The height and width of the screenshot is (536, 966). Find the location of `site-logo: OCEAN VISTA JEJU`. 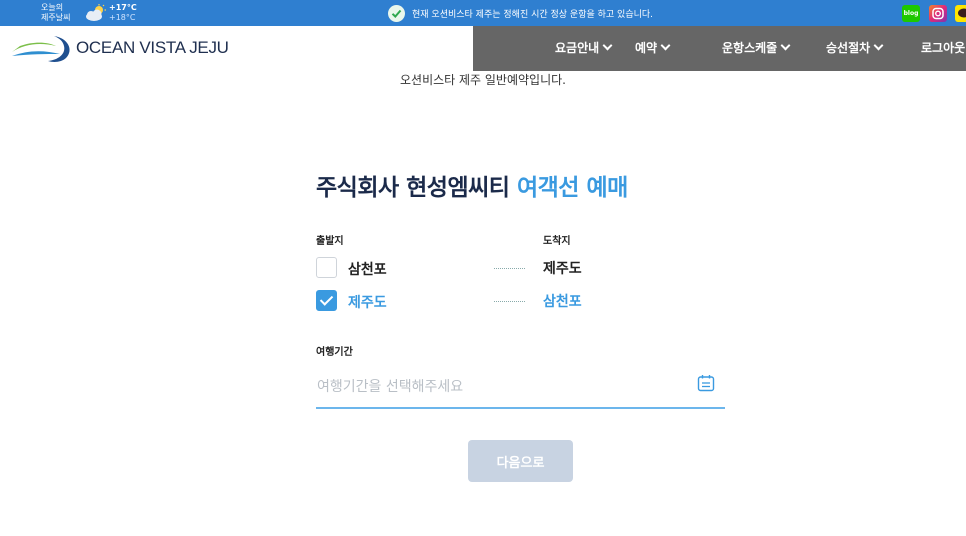

site-logo: OCEAN VISTA JEJU is located at coordinates (119, 48).